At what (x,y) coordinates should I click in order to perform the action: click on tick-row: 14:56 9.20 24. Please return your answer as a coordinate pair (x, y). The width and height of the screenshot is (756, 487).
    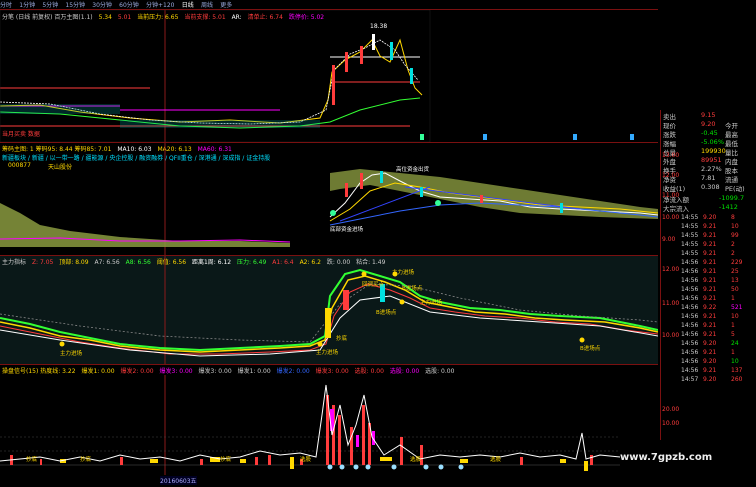
    Looking at the image, I should click on (707, 344).